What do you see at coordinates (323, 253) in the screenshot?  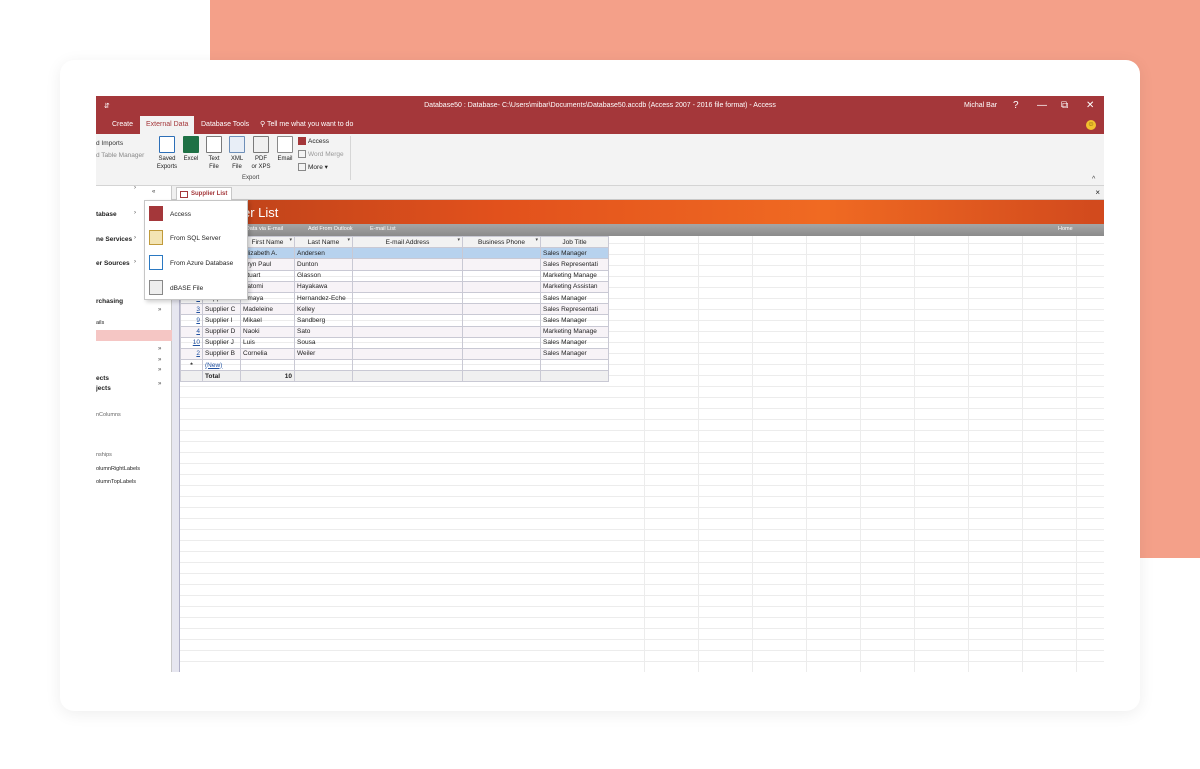 I see `cell-last-name: Andersen` at bounding box center [323, 253].